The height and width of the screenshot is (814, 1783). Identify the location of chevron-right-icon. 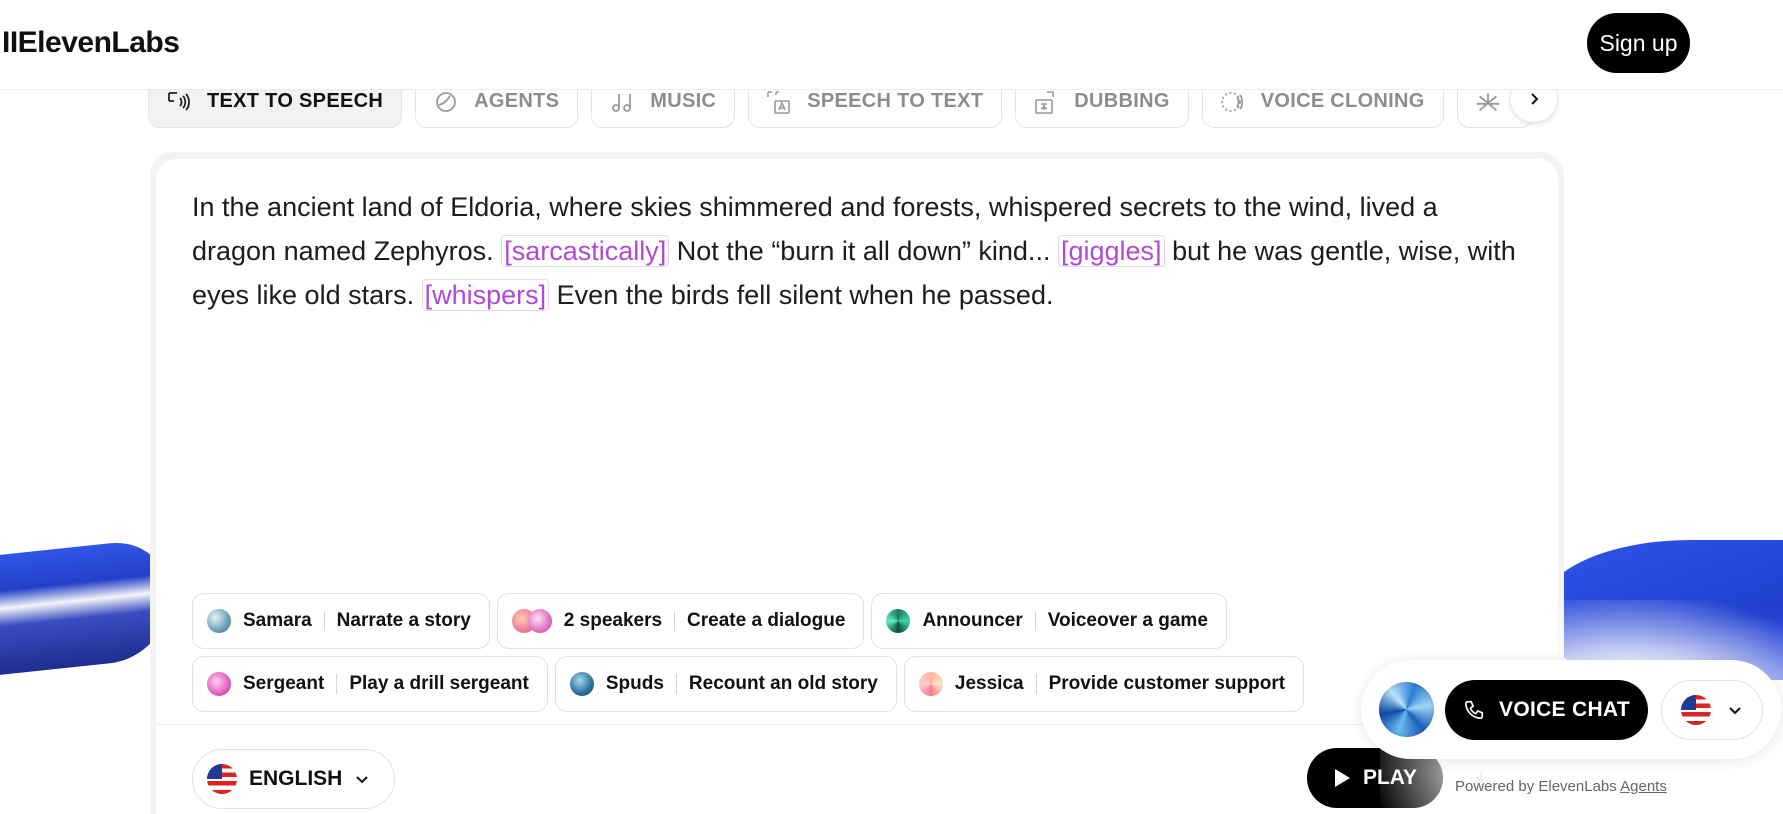
(1535, 99).